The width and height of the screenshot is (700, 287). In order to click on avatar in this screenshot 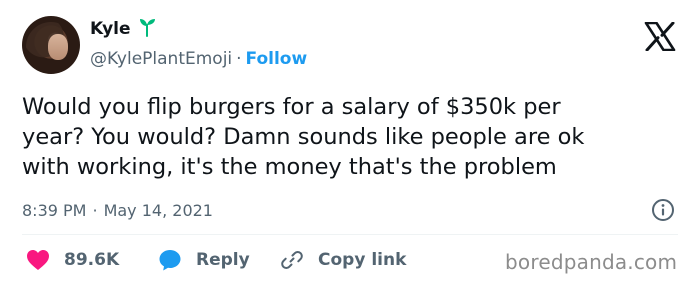, I will do `click(51, 45)`.